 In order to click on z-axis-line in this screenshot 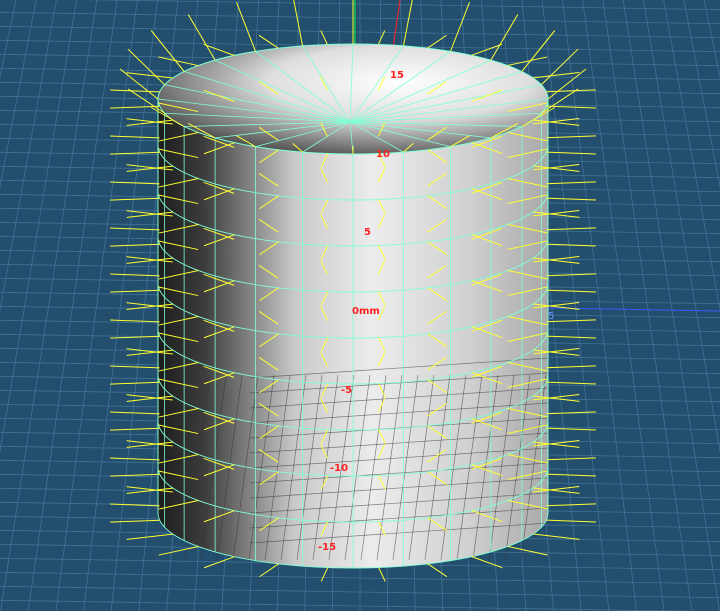, I will do `click(396, 24)`.